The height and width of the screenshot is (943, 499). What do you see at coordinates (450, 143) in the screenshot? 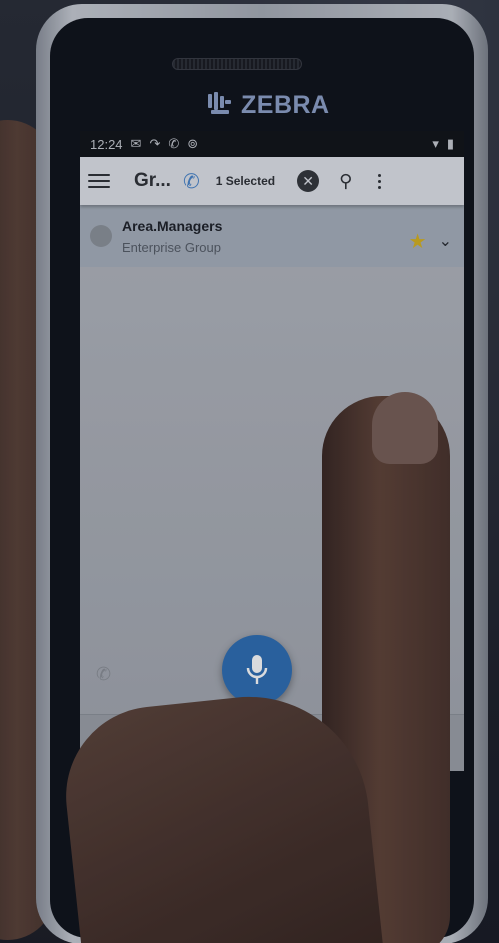
I see `battery-icon: ▮` at bounding box center [450, 143].